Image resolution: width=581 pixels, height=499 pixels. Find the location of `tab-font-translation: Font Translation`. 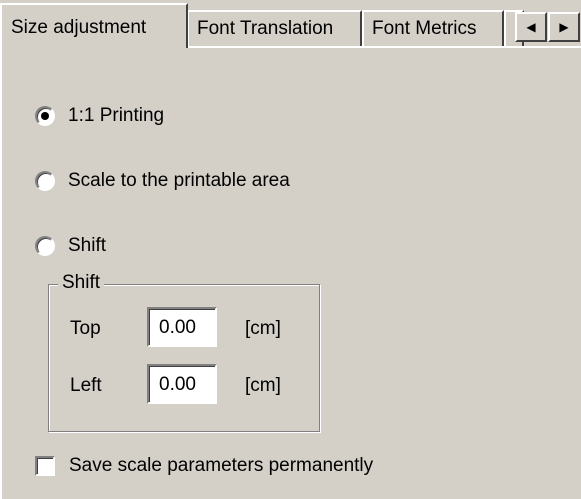

tab-font-translation: Font Translation is located at coordinates (274, 28).